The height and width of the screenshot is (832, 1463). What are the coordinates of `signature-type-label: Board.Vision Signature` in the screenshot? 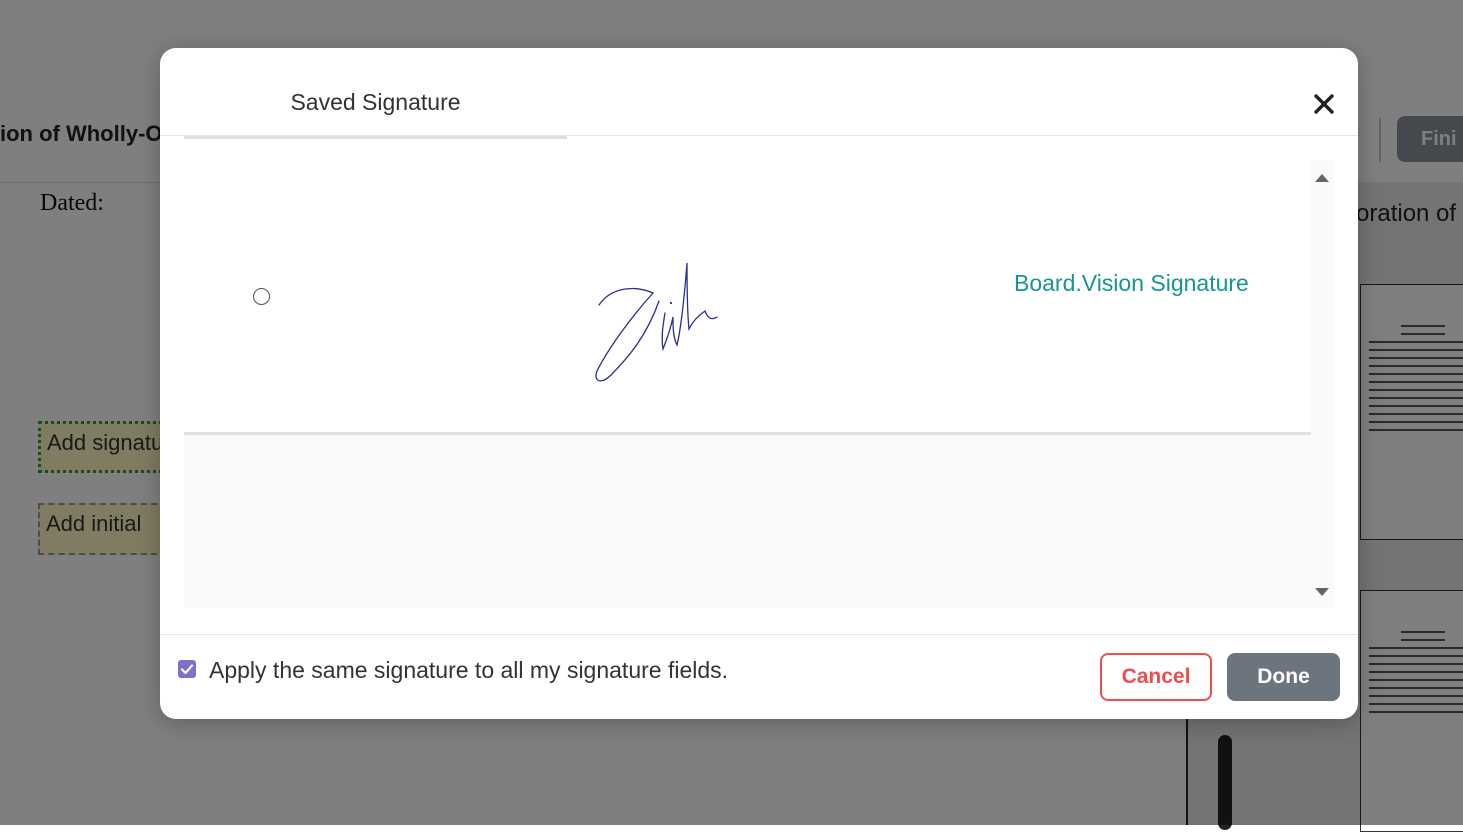 It's located at (1131, 283).